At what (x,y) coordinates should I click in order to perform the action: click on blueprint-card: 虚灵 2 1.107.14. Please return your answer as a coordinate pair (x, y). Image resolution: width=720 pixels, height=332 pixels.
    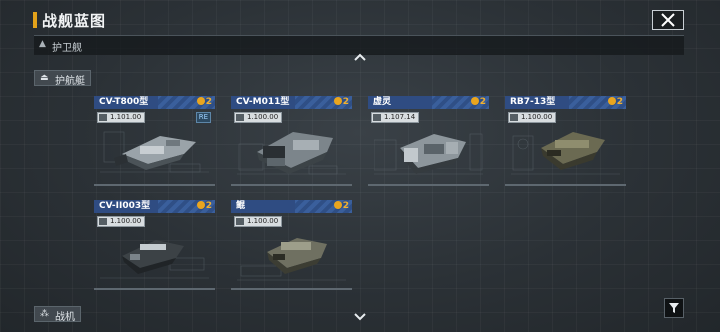
    Looking at the image, I should click on (428, 141).